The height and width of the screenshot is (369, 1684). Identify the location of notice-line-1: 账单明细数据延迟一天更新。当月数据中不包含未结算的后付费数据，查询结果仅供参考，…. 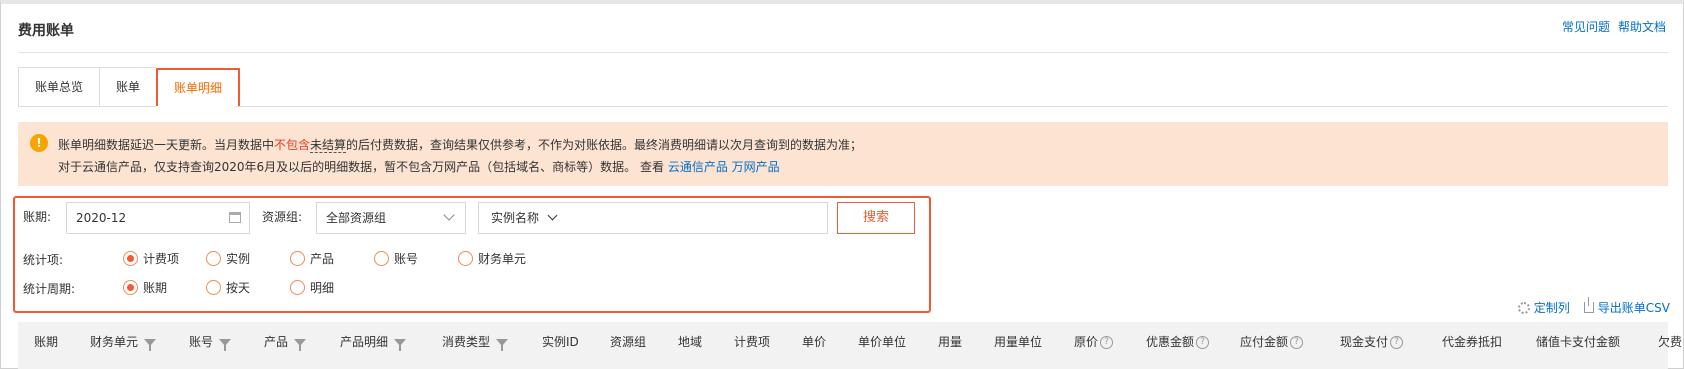
(460, 145).